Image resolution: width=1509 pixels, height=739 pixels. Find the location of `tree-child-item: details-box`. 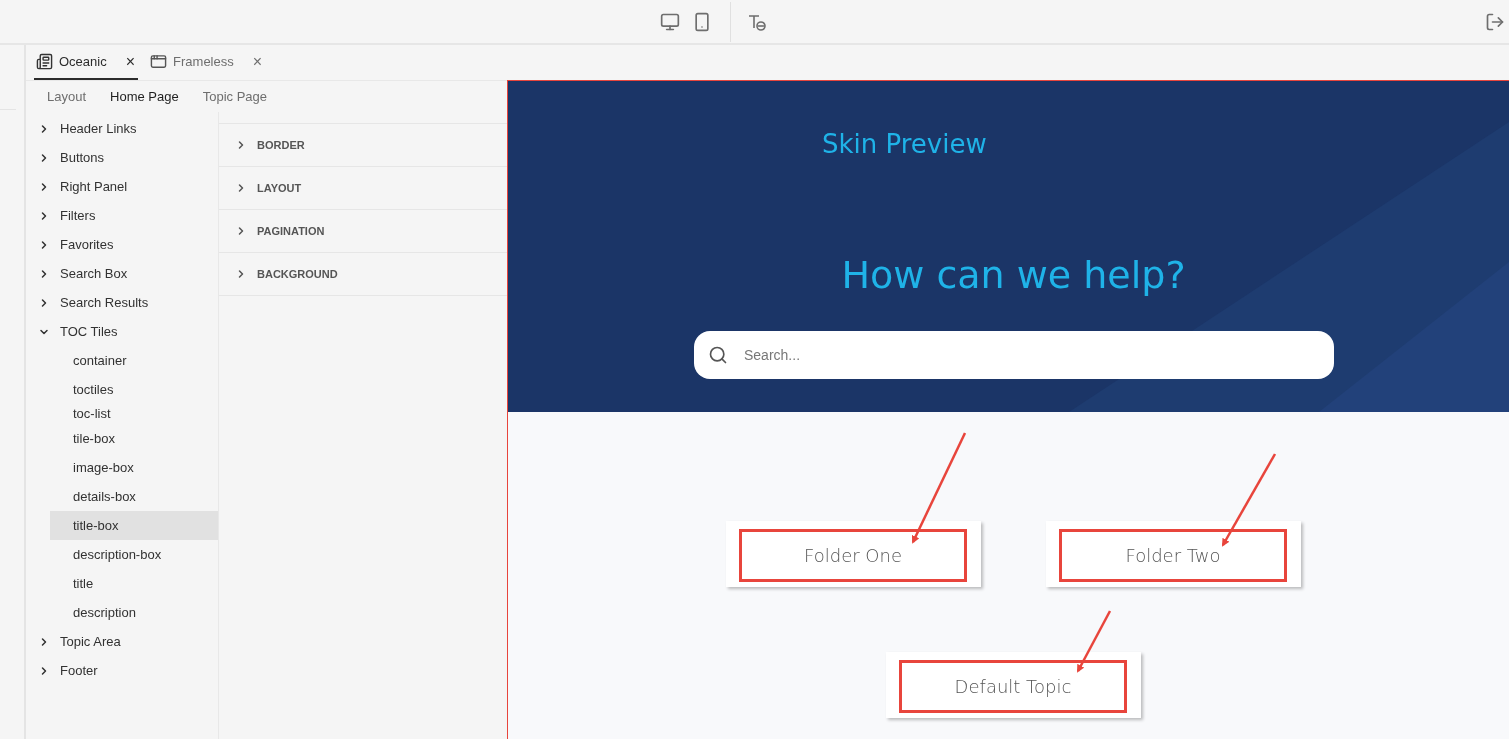

tree-child-item: details-box is located at coordinates (134, 496).